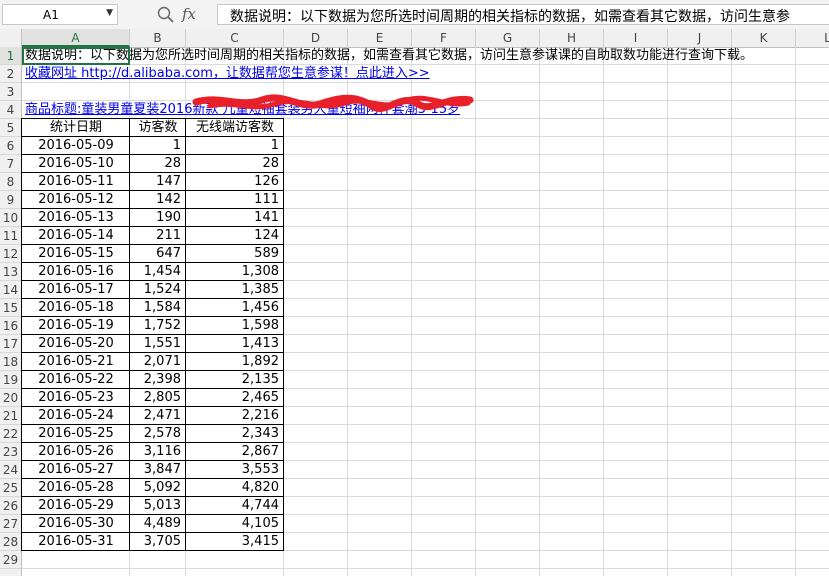 This screenshot has width=829, height=576. Describe the element at coordinates (10, 470) in the screenshot. I see `row-header-24: 24` at that location.